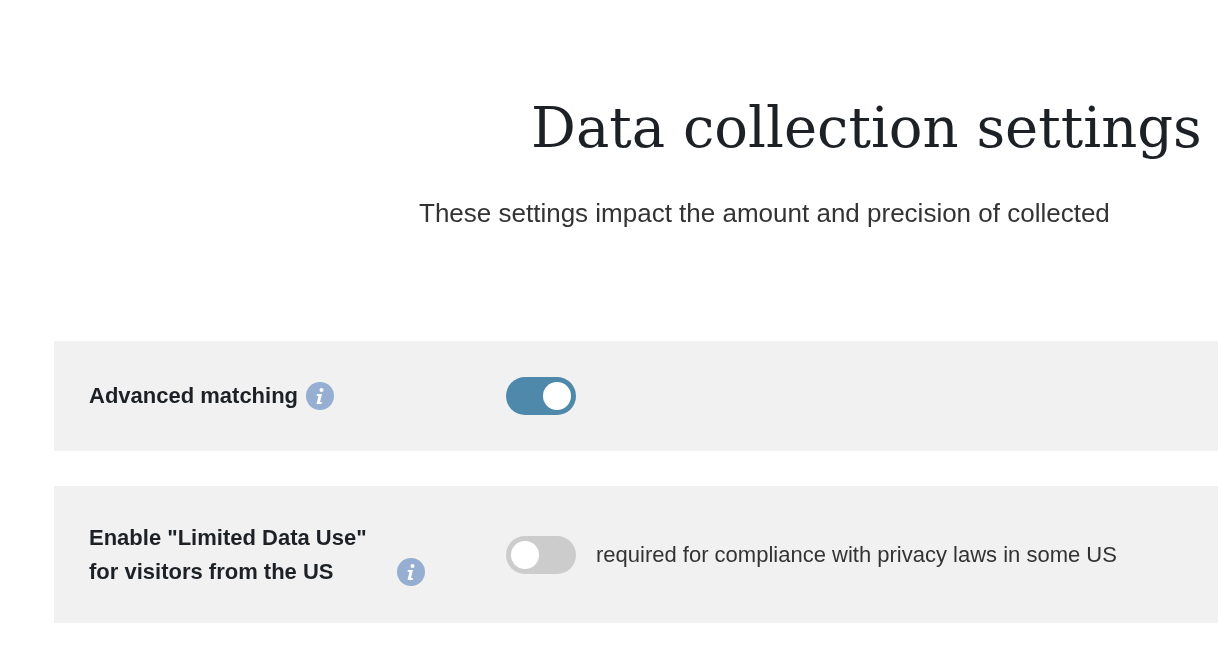 This screenshot has height=666, width=1218. What do you see at coordinates (856, 555) in the screenshot?
I see `setting-description: required for compliance with privacy laws in some US` at bounding box center [856, 555].